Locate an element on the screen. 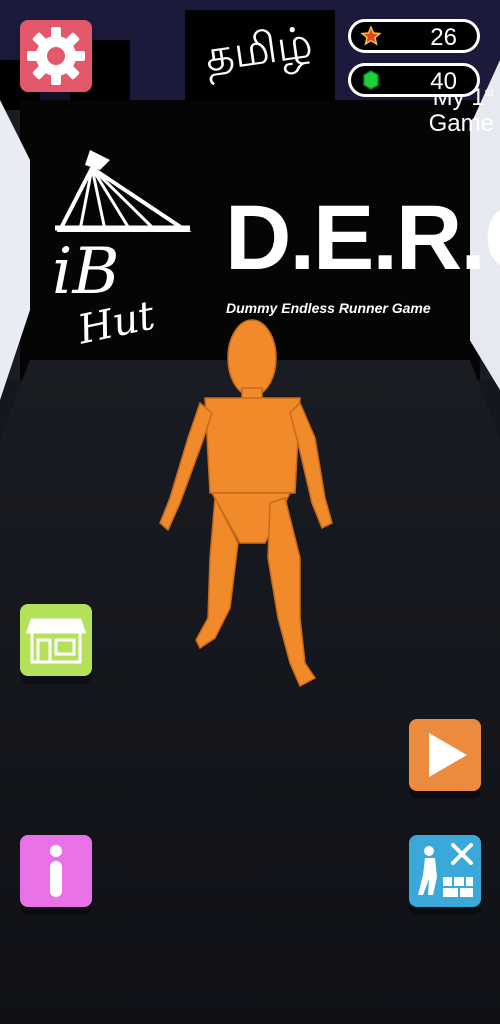 The image size is (500, 1024). tamil-text: தமிழ் is located at coordinates (258, 49).